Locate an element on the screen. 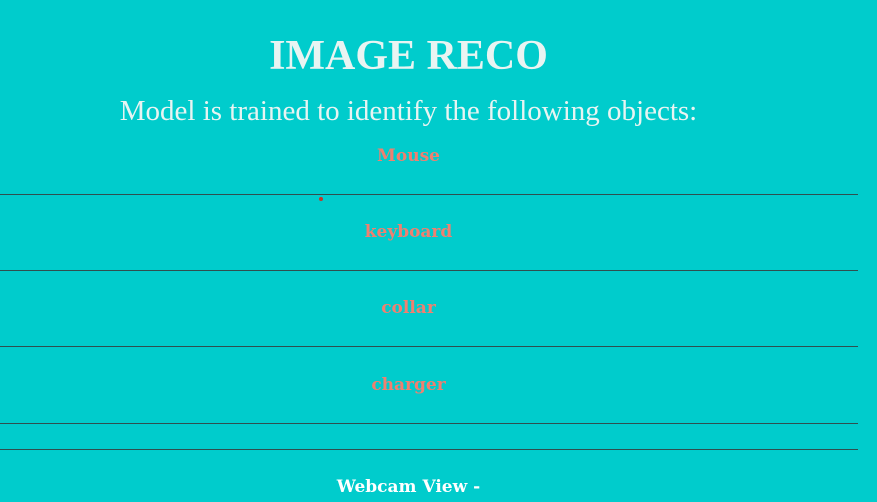 Image resolution: width=877 pixels, height=502 pixels. bullet-dot-icon is located at coordinates (321, 199).